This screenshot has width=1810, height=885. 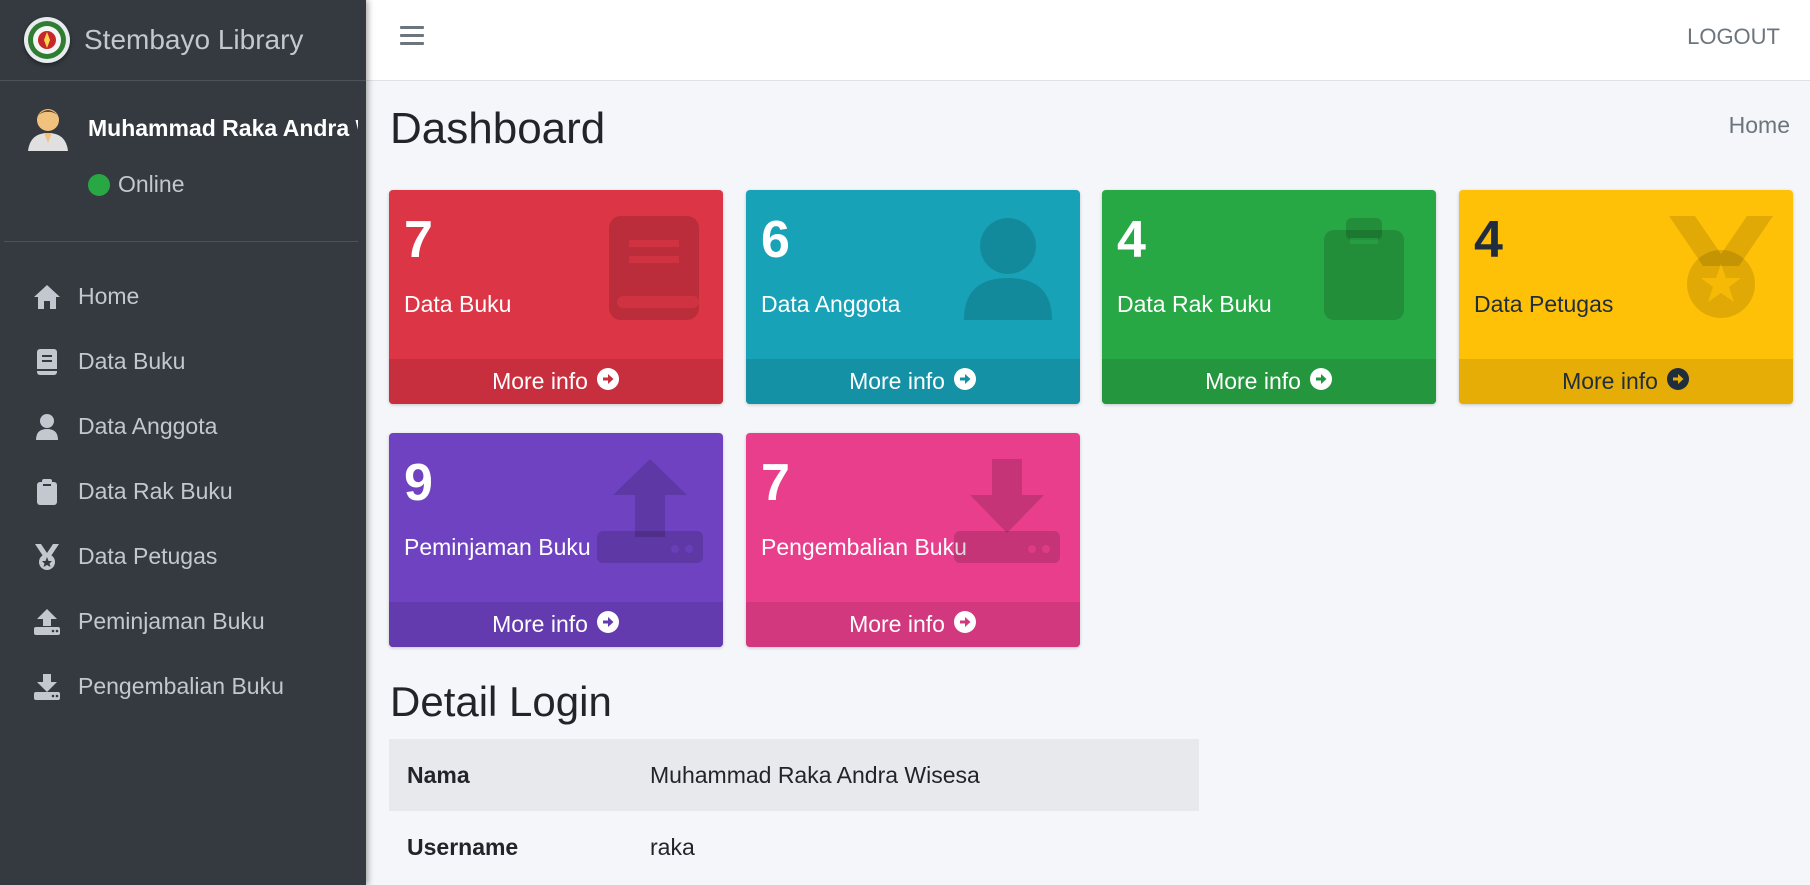 I want to click on sidebar-item-label: Pengembalian Buku, so click(x=181, y=686).